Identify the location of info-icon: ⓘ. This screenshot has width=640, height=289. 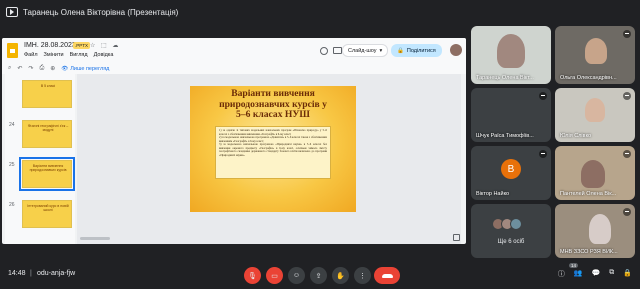
(561, 274).